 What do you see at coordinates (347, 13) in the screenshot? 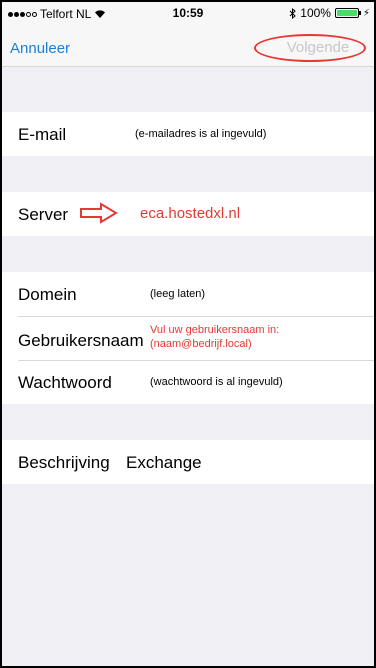
I see `battery-icon` at bounding box center [347, 13].